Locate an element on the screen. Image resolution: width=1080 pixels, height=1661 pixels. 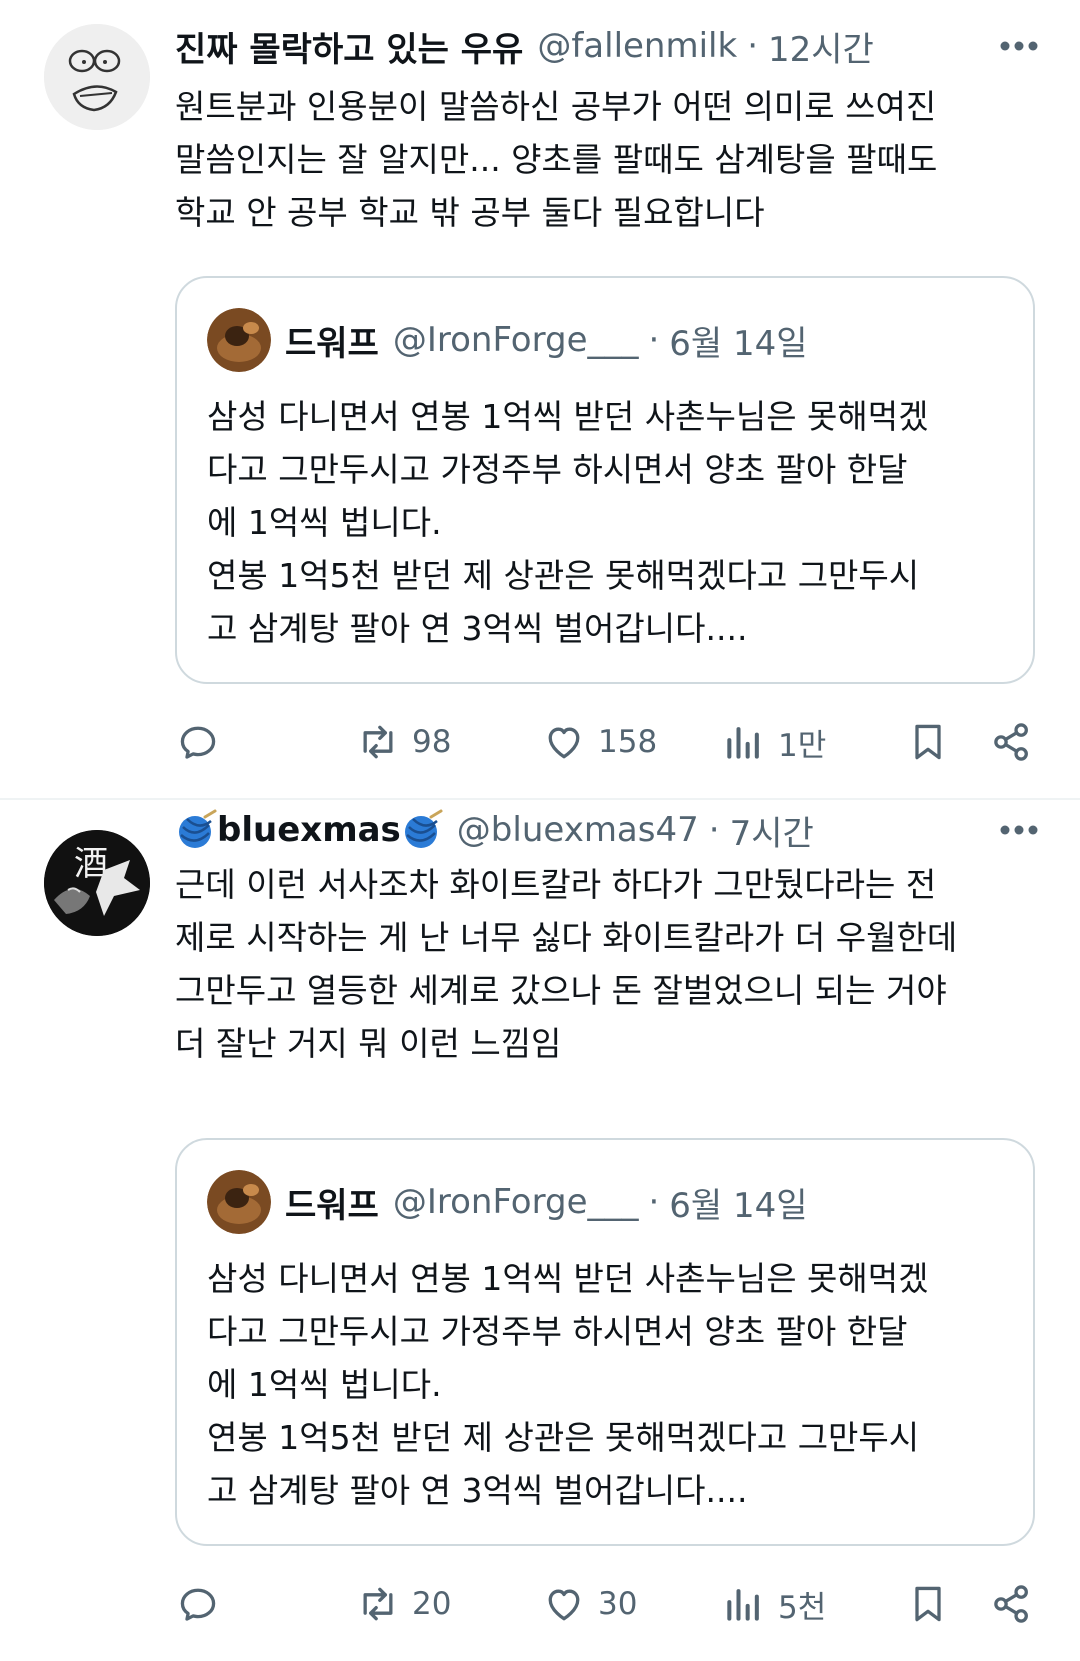
view-count: 1만 is located at coordinates (802, 745).